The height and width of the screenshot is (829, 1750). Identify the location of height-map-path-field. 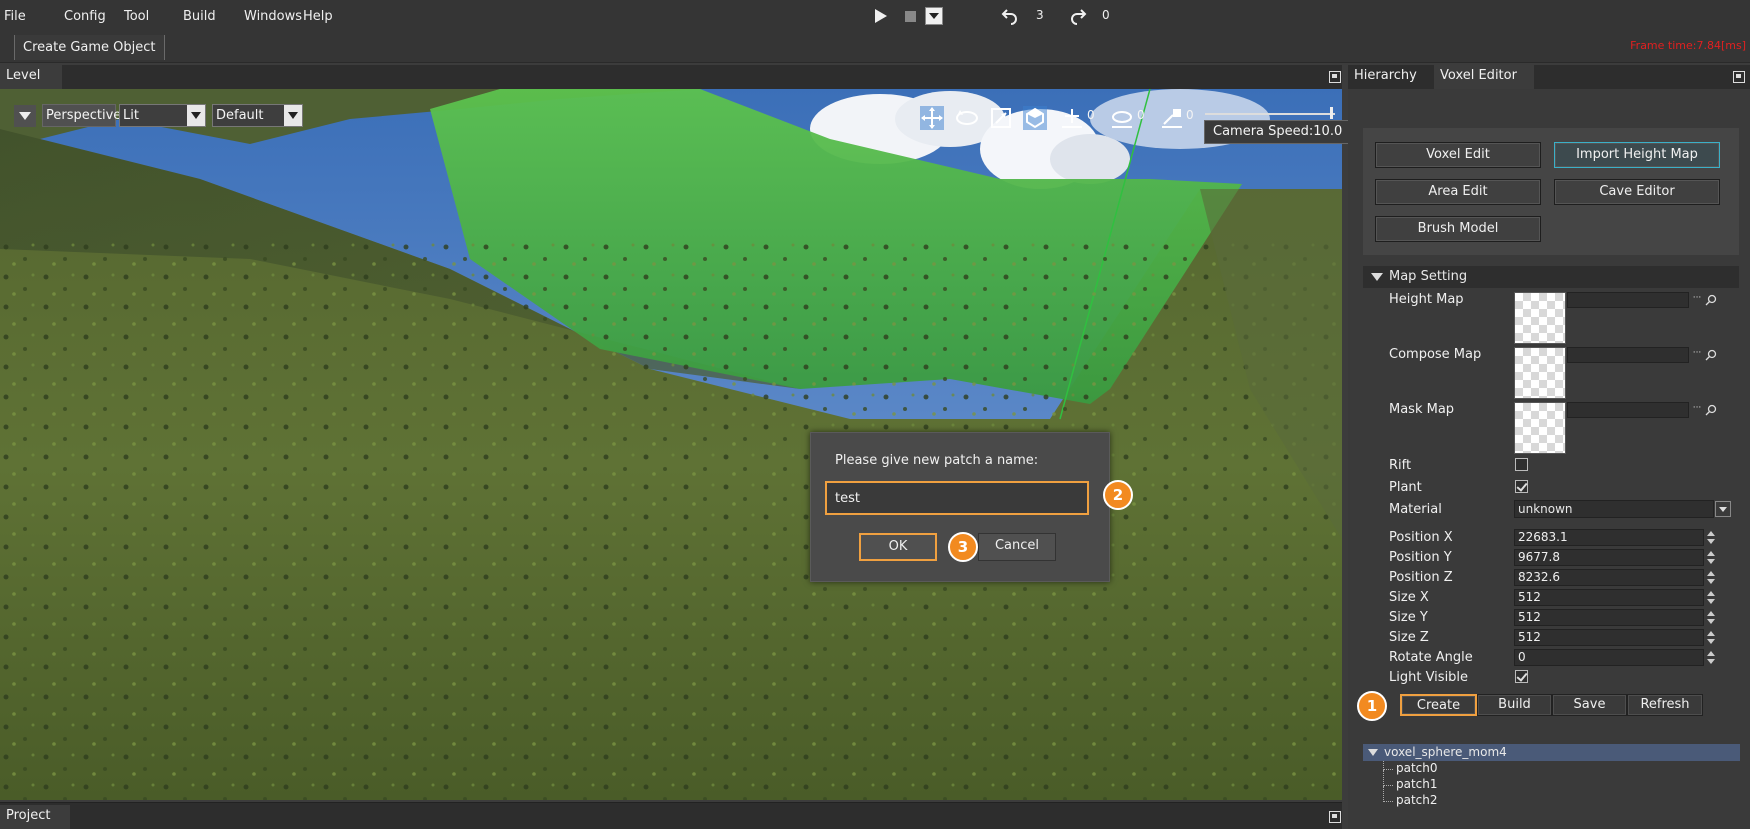
(1628, 300).